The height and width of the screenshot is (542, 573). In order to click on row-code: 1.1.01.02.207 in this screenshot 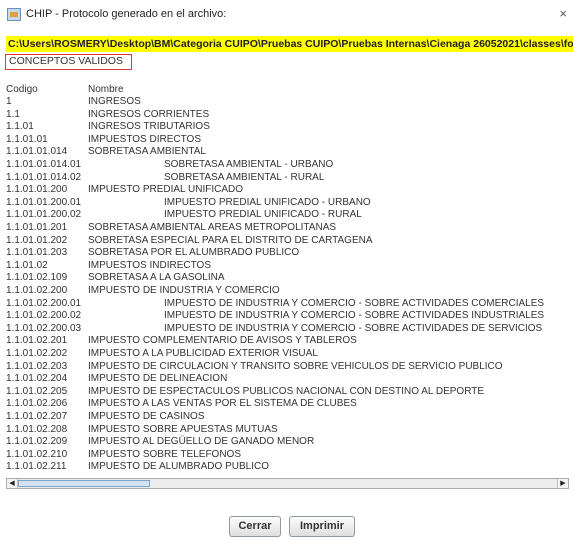, I will do `click(37, 416)`.